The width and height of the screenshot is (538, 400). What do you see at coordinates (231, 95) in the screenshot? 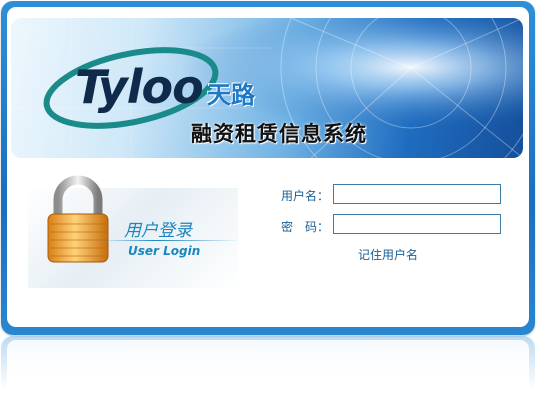
I see `company-logo-cn: 天路` at bounding box center [231, 95].